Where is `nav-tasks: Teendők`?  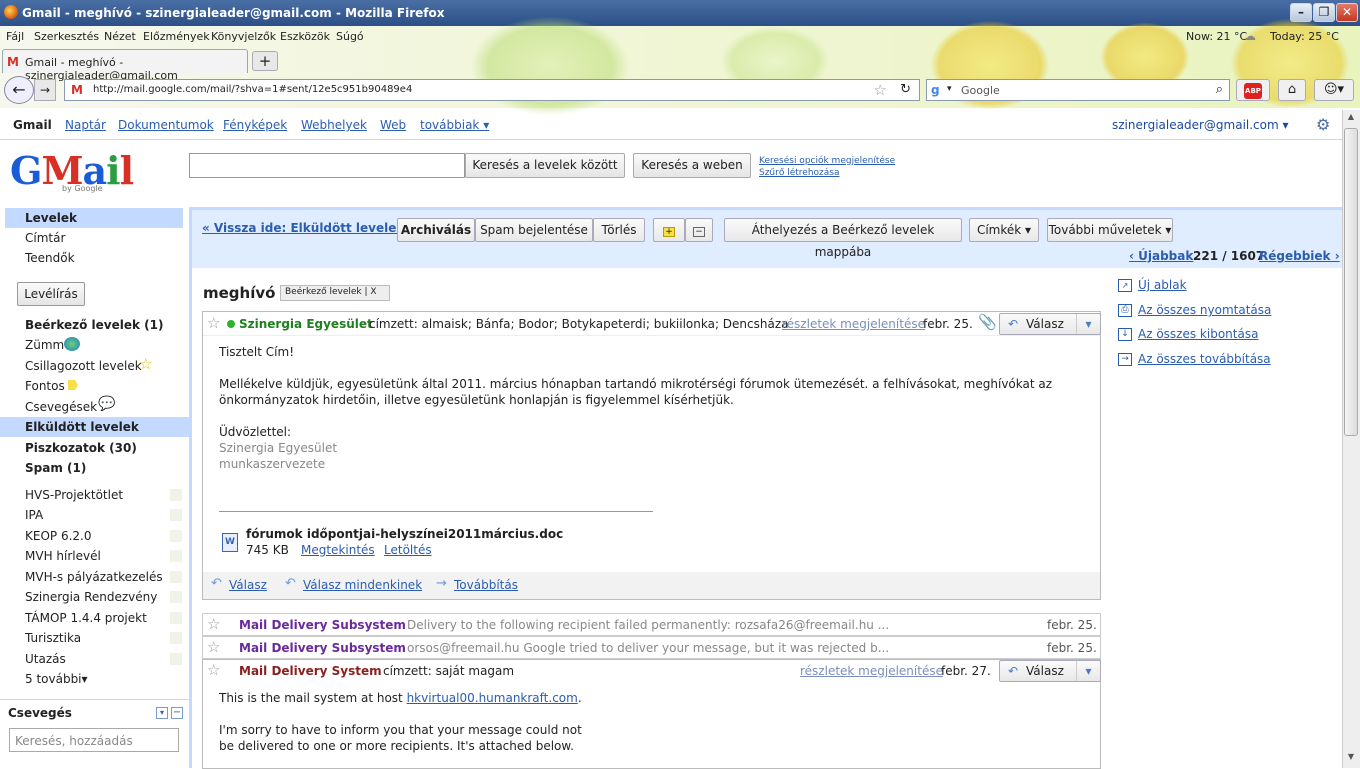 nav-tasks: Teendők is located at coordinates (50, 258).